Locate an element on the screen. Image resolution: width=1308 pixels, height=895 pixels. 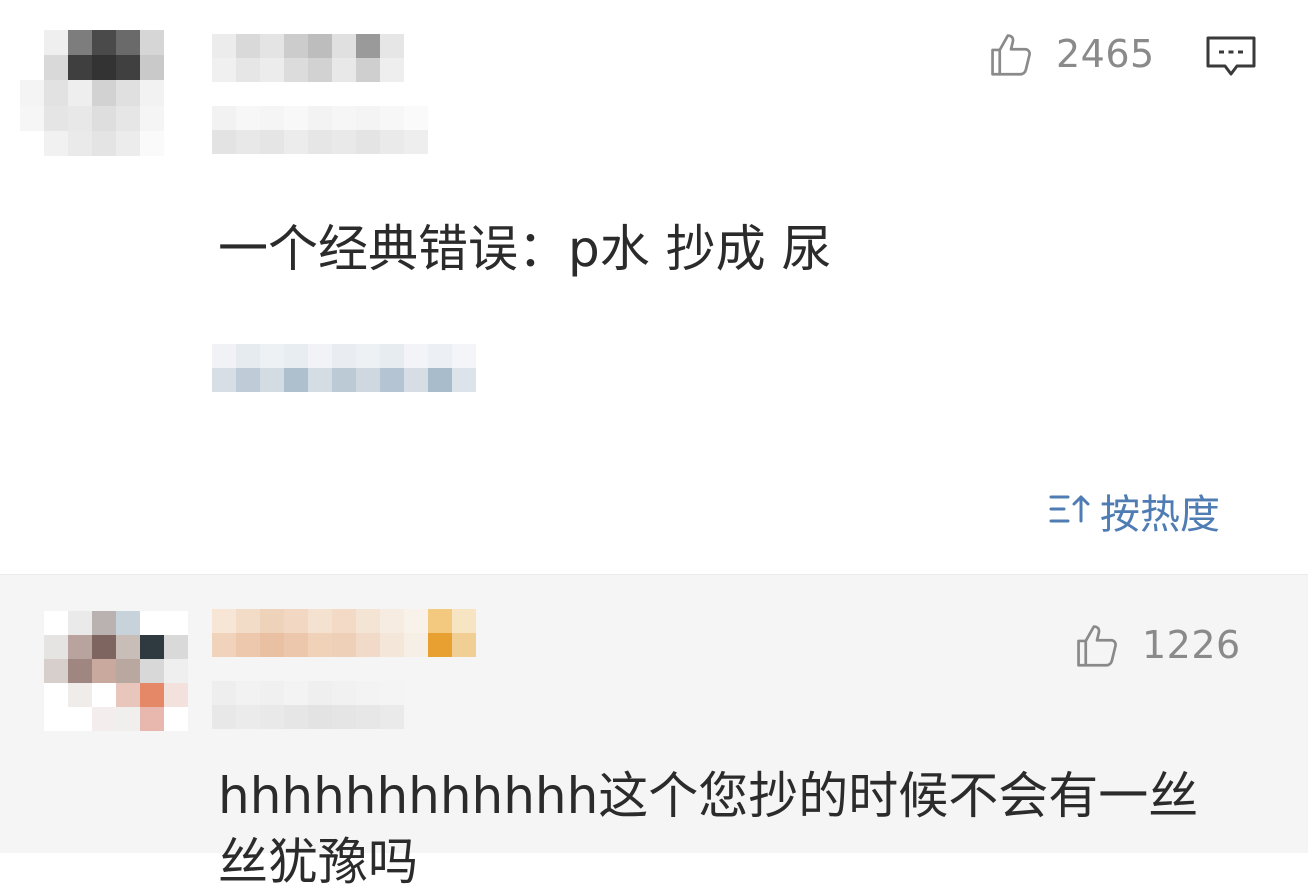
like-button-2: 1226 is located at coordinates (1155, 645).